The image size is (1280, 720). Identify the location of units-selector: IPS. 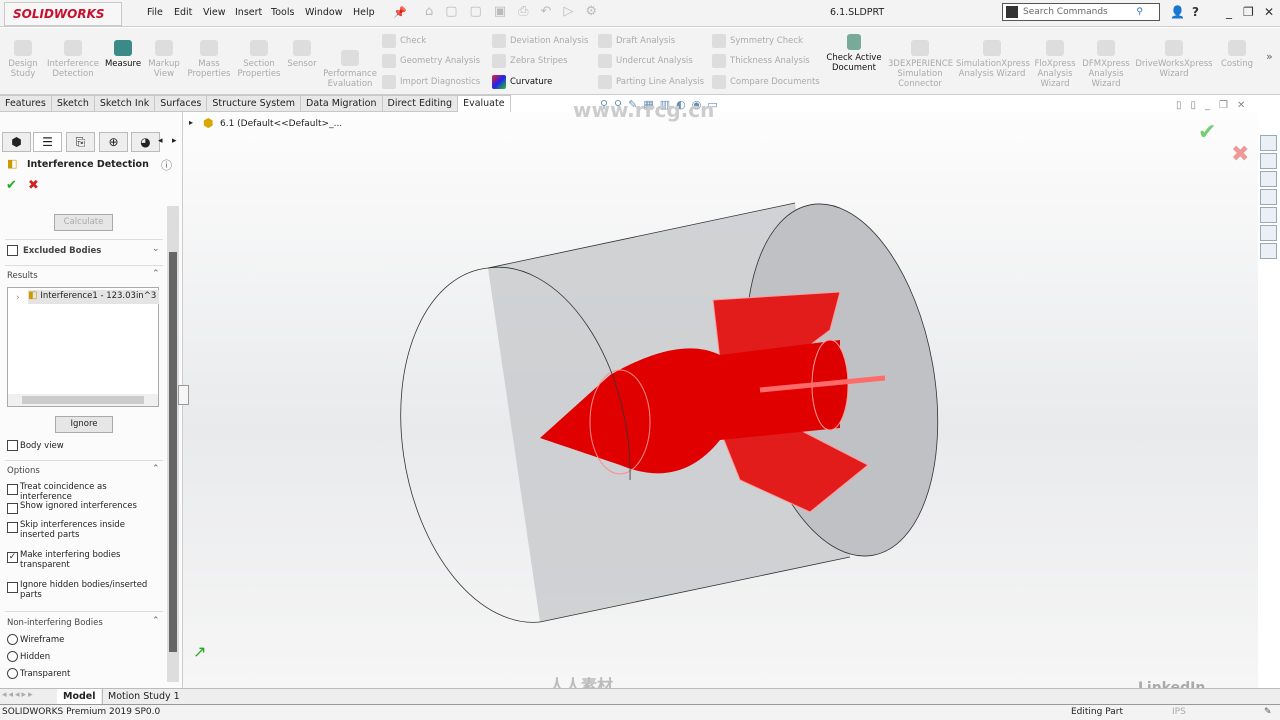
(1179, 712).